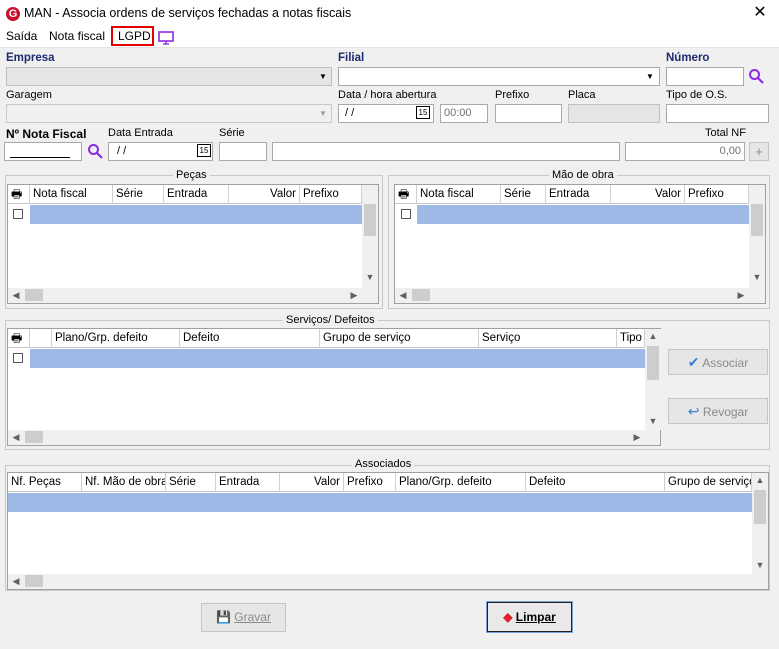  What do you see at coordinates (169, 113) in the screenshot?
I see `garagem-select` at bounding box center [169, 113].